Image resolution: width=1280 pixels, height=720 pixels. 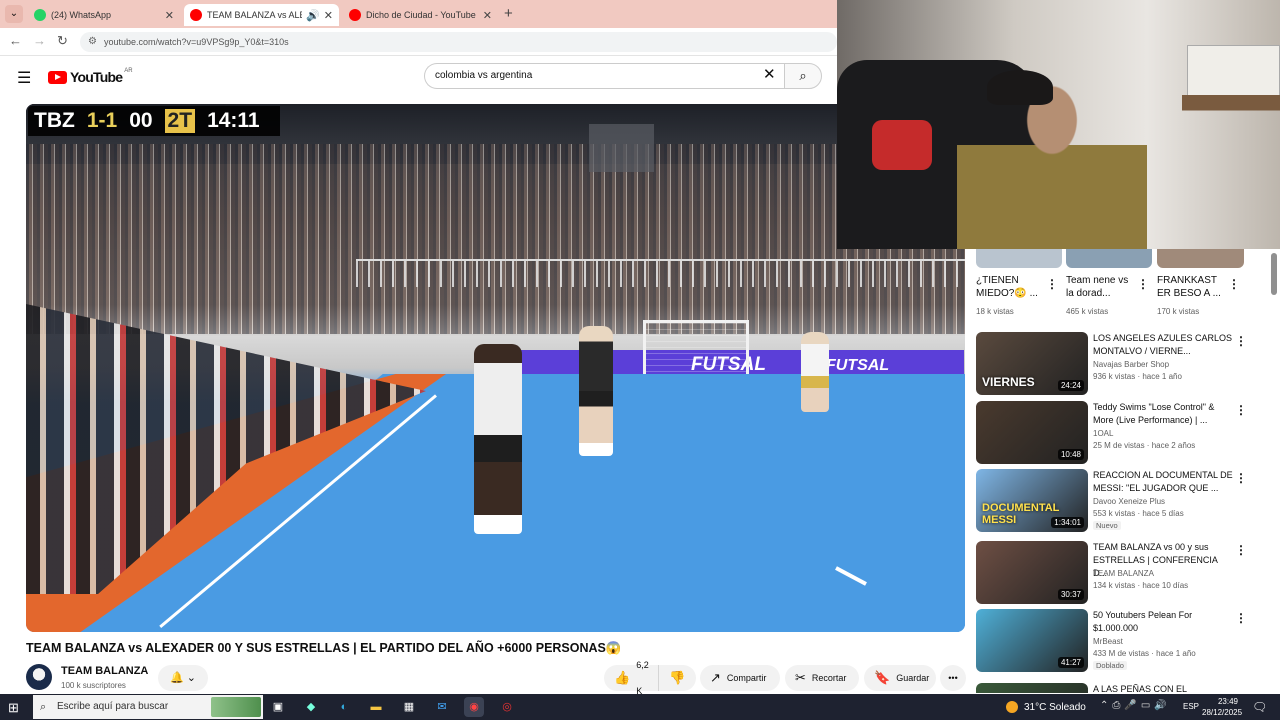 I want to click on save-button: 🔖 Guardar, so click(x=900, y=678).